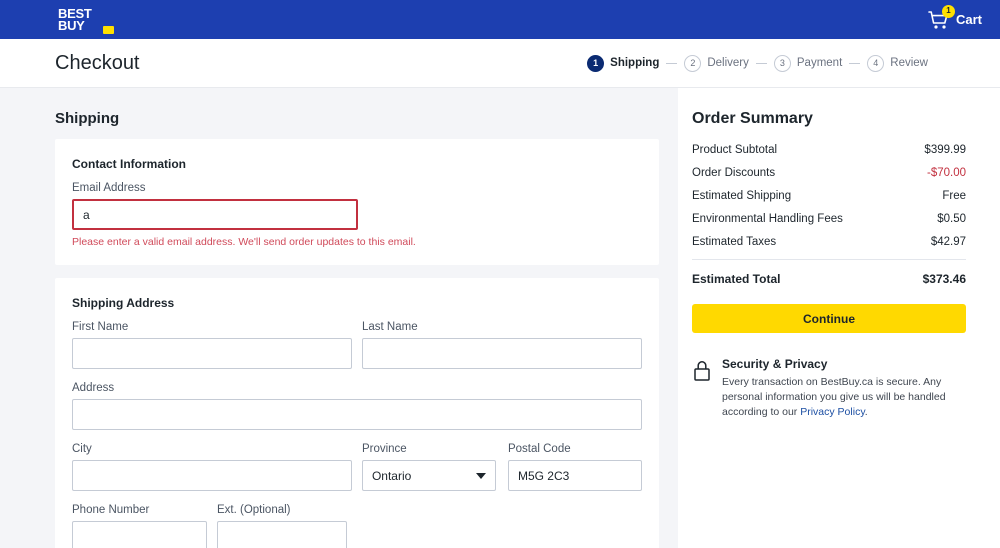 The image size is (1000, 548). Describe the element at coordinates (951, 219) in the screenshot. I see `summary-value: $0.50` at that location.